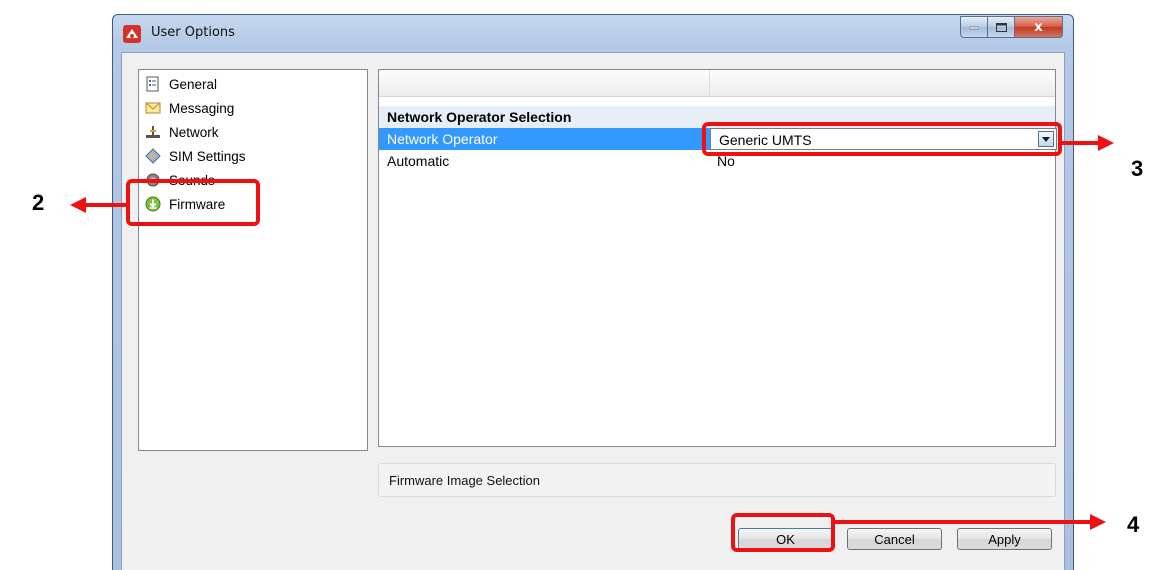 The height and width of the screenshot is (570, 1171). I want to click on callout-number-2: 2, so click(38, 202).